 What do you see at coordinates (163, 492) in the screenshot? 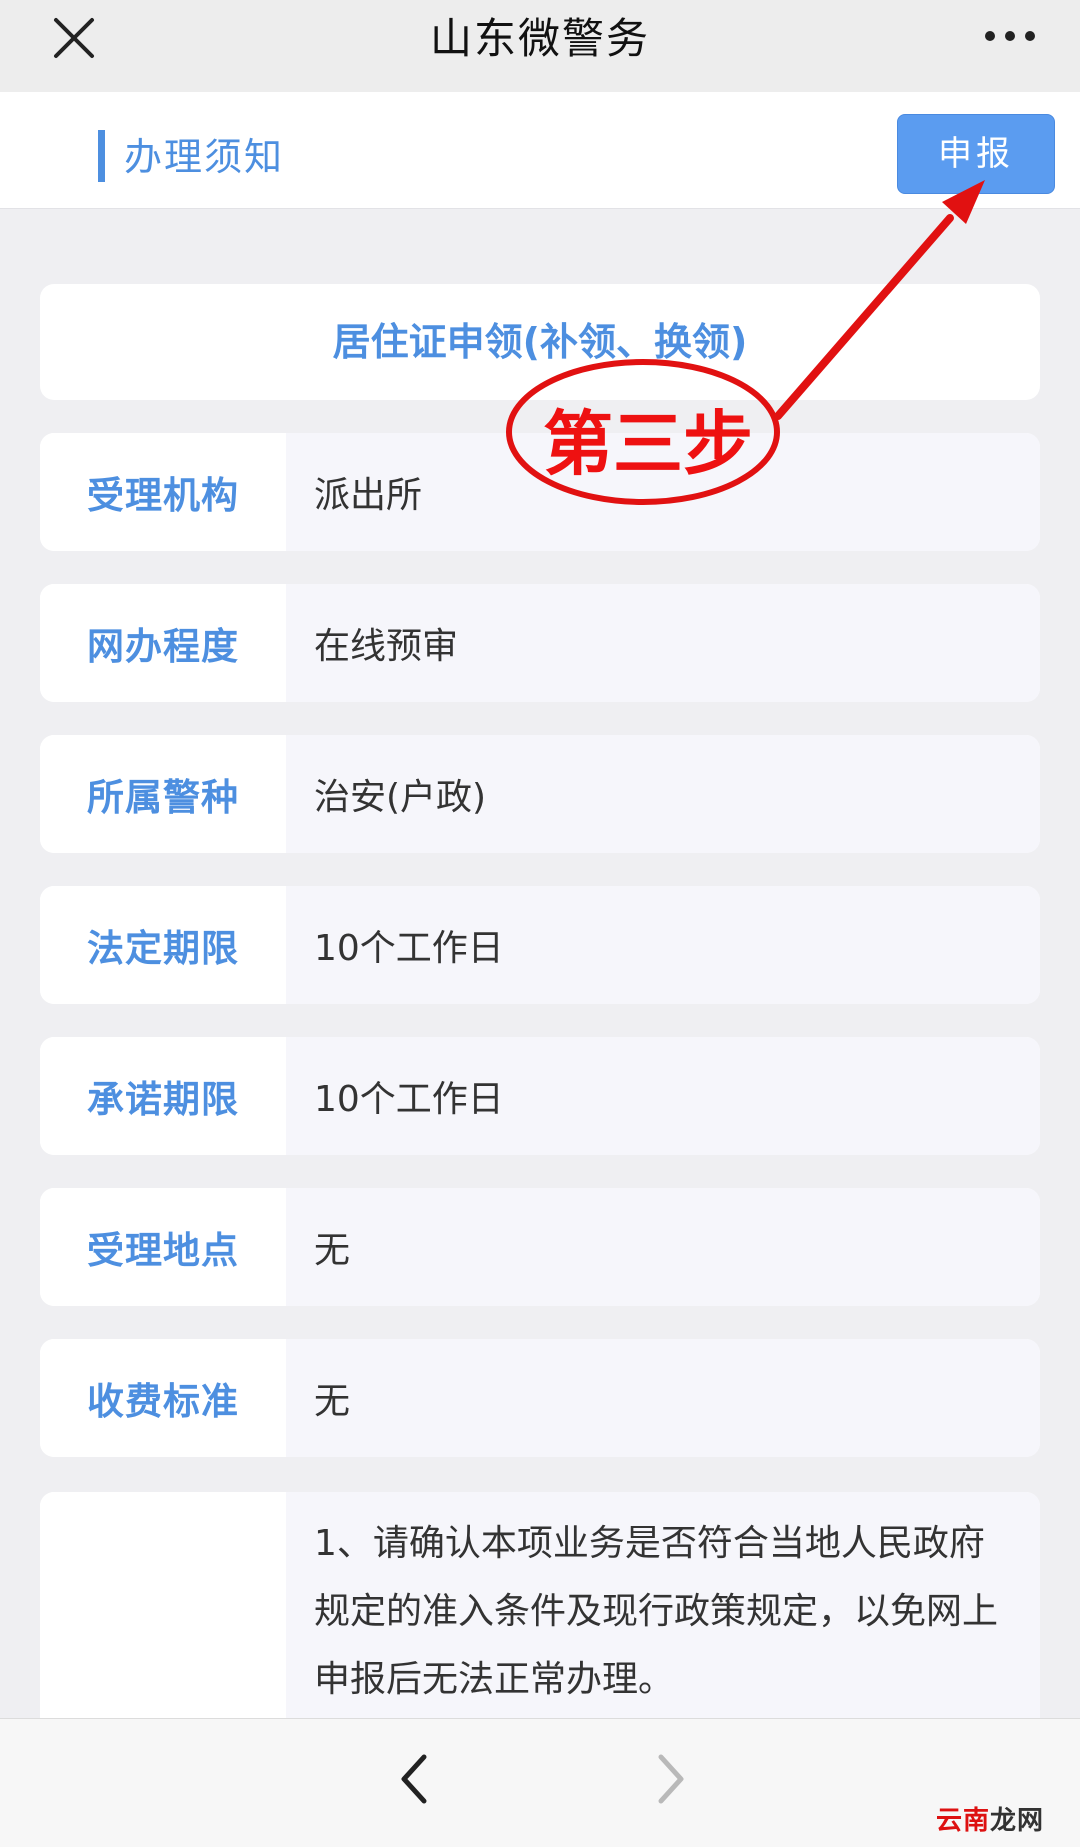
I see `detail-label: 受理机构` at bounding box center [163, 492].